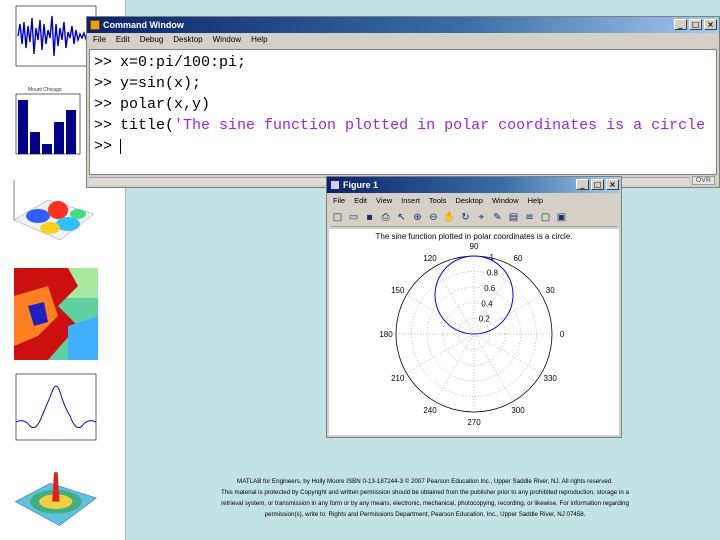 This screenshot has width=720, height=540. I want to click on command-line: >> x=0:pi/100:pi;, so click(170, 62).